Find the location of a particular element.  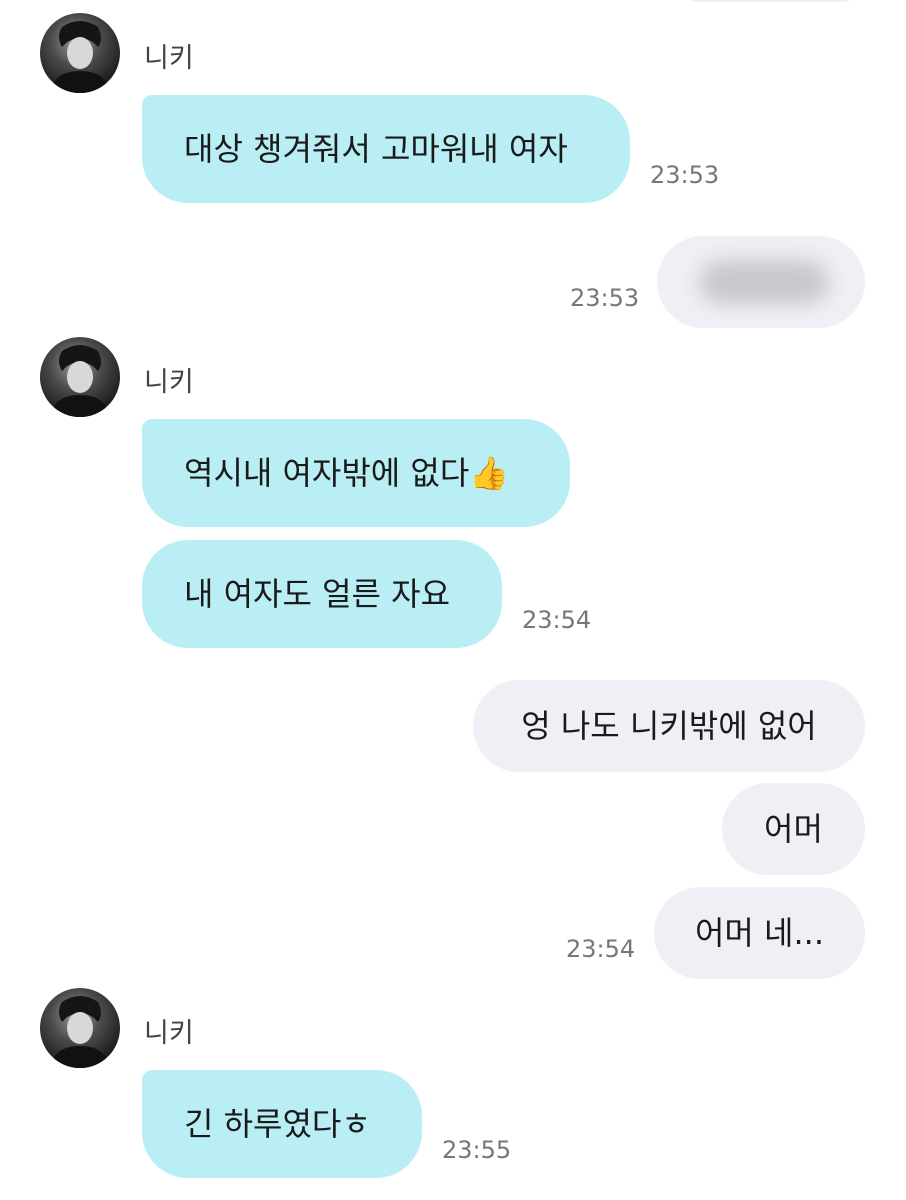

thumbs-up-icon: 👍 is located at coordinates (489, 473).